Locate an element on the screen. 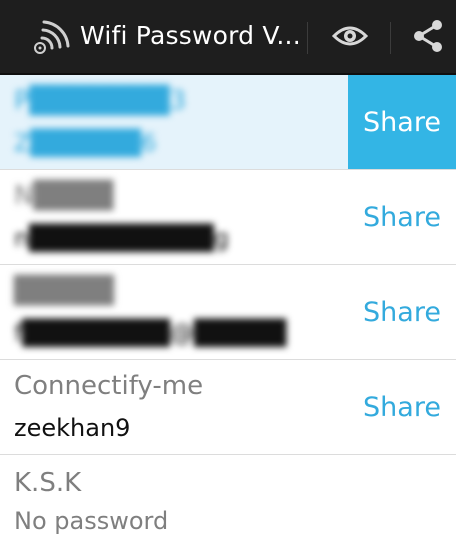 The width and height of the screenshot is (456, 545). network-name: Connectify-me is located at coordinates (109, 386).